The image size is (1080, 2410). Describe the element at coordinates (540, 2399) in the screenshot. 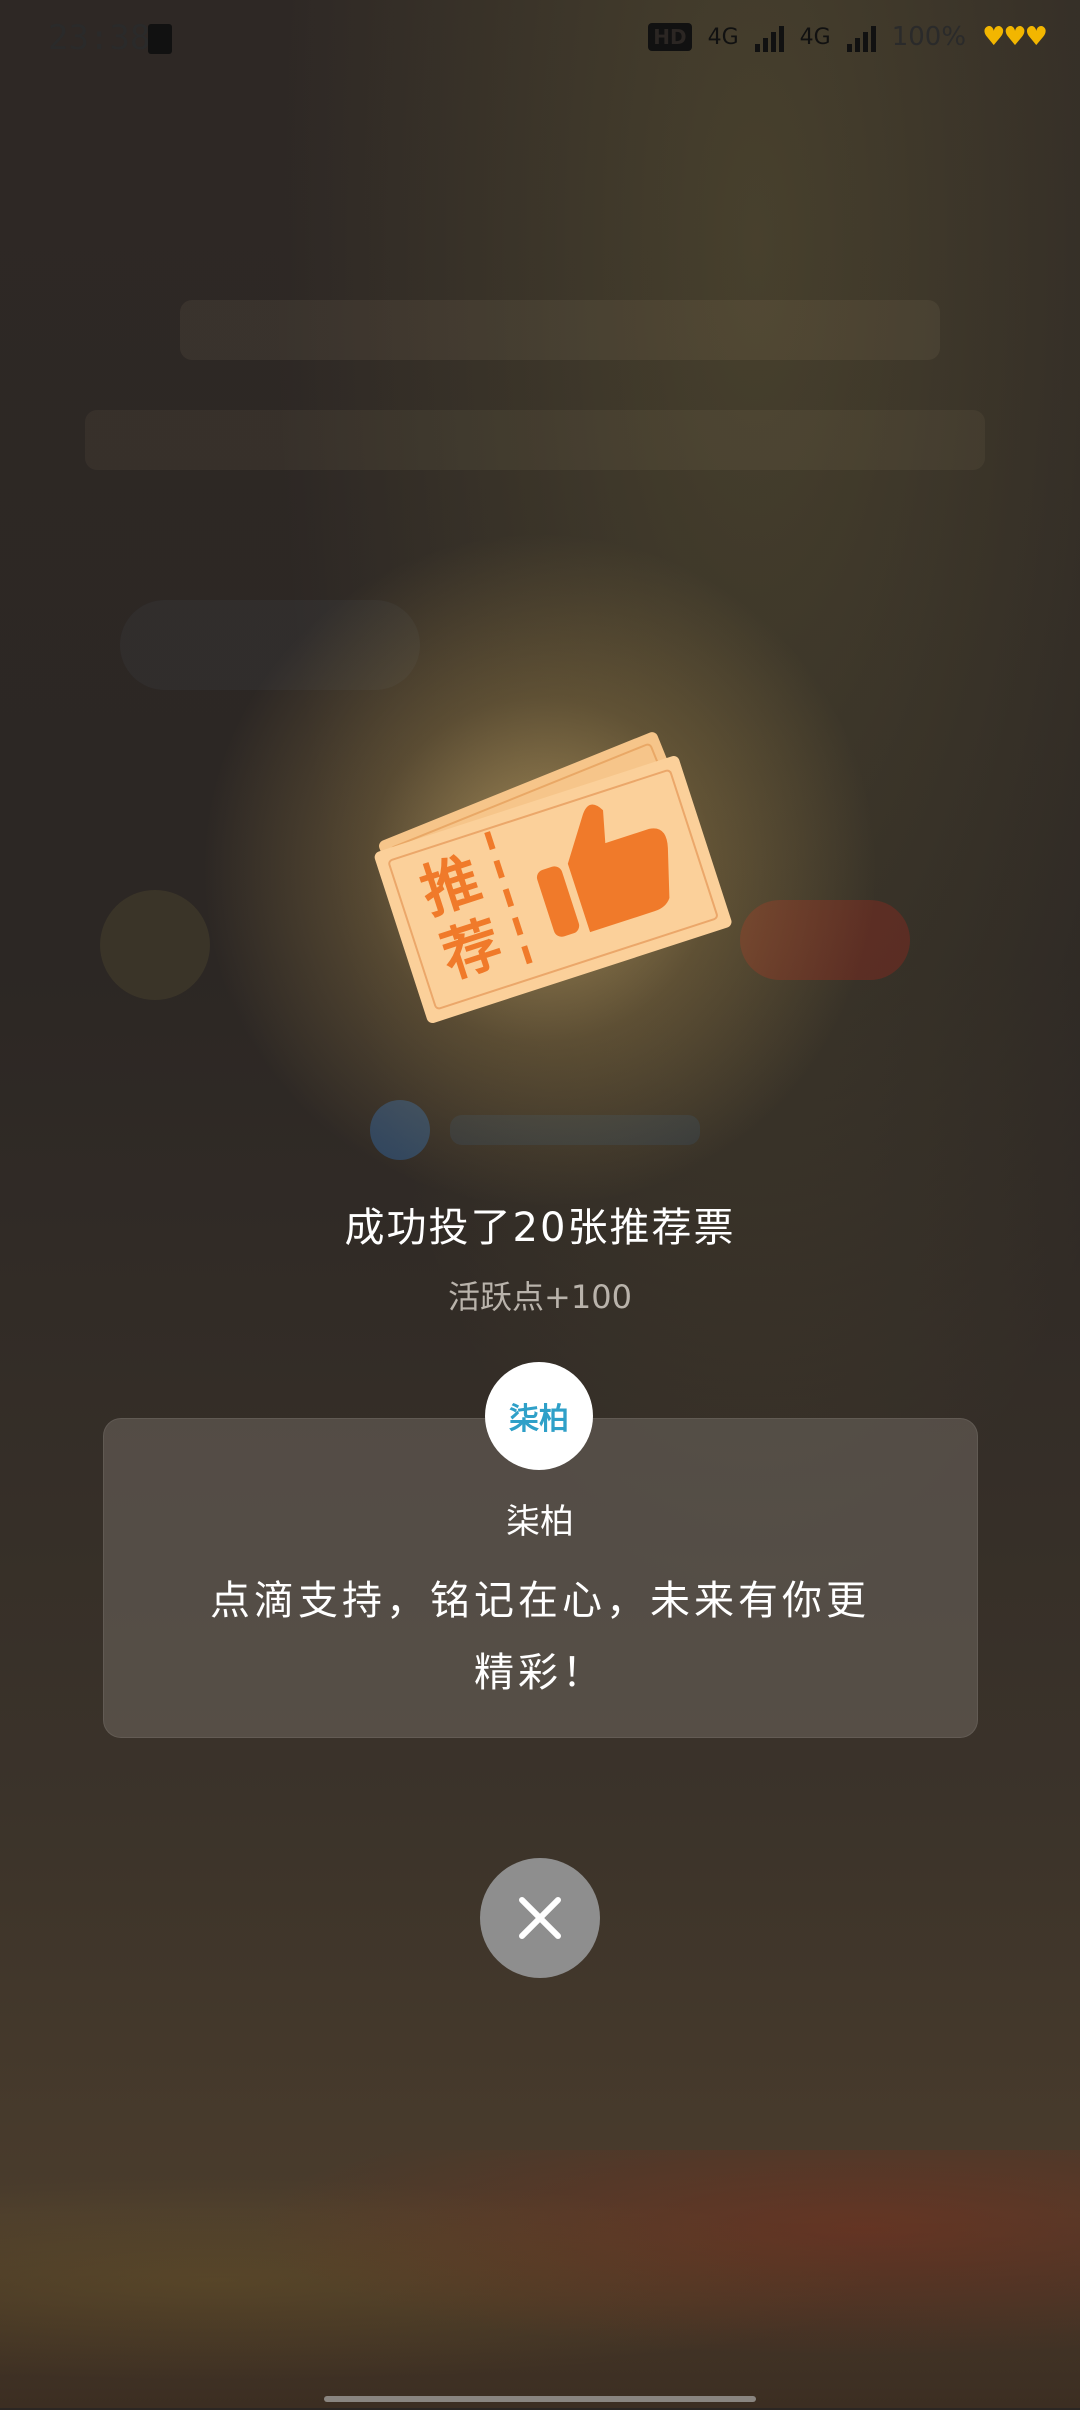

I see `home-indicator` at that location.